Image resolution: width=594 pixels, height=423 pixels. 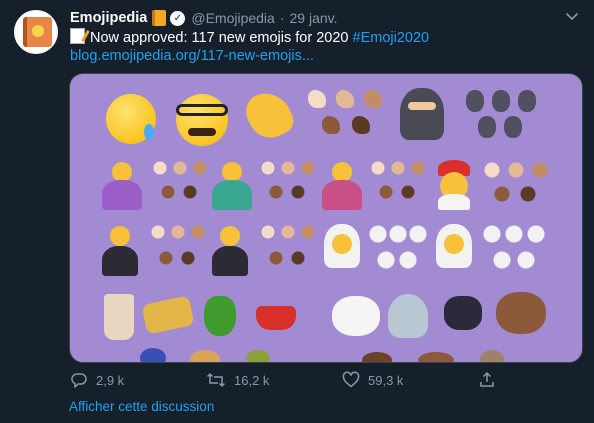 I want to click on tweet-header: Emojipedia ✓ @Emojipedia · 29 janv., so click(x=204, y=18).